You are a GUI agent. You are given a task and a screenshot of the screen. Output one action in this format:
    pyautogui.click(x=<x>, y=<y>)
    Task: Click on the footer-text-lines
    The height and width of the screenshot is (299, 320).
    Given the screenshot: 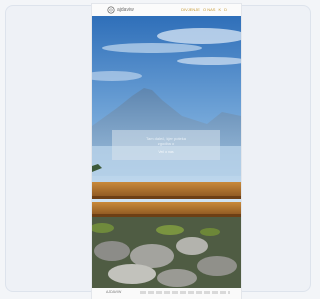 What is the action you would take?
    pyautogui.click(x=185, y=292)
    